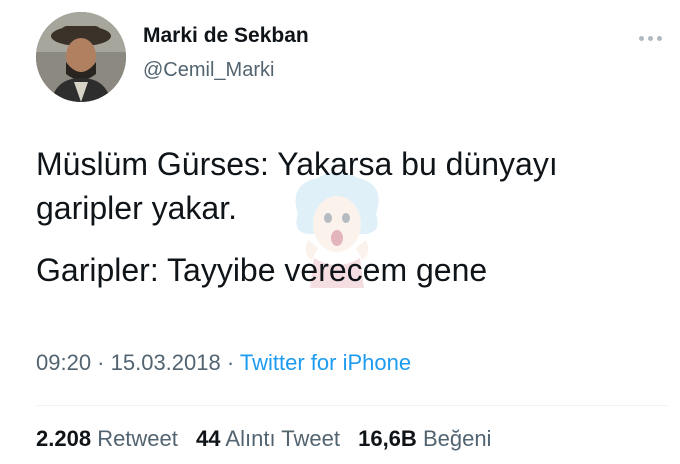 The width and height of the screenshot is (680, 464). Describe the element at coordinates (387, 438) in the screenshot. I see `likes-count: 16,6B` at that location.